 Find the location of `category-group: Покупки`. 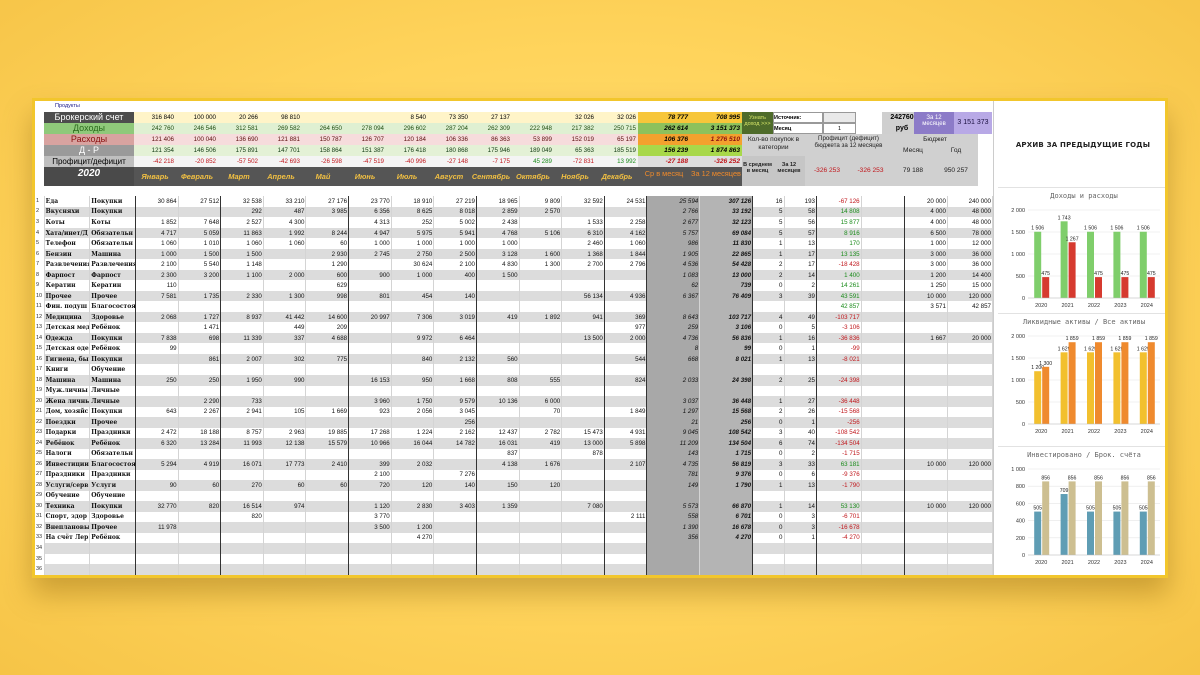

category-group: Покупки is located at coordinates (112, 506).